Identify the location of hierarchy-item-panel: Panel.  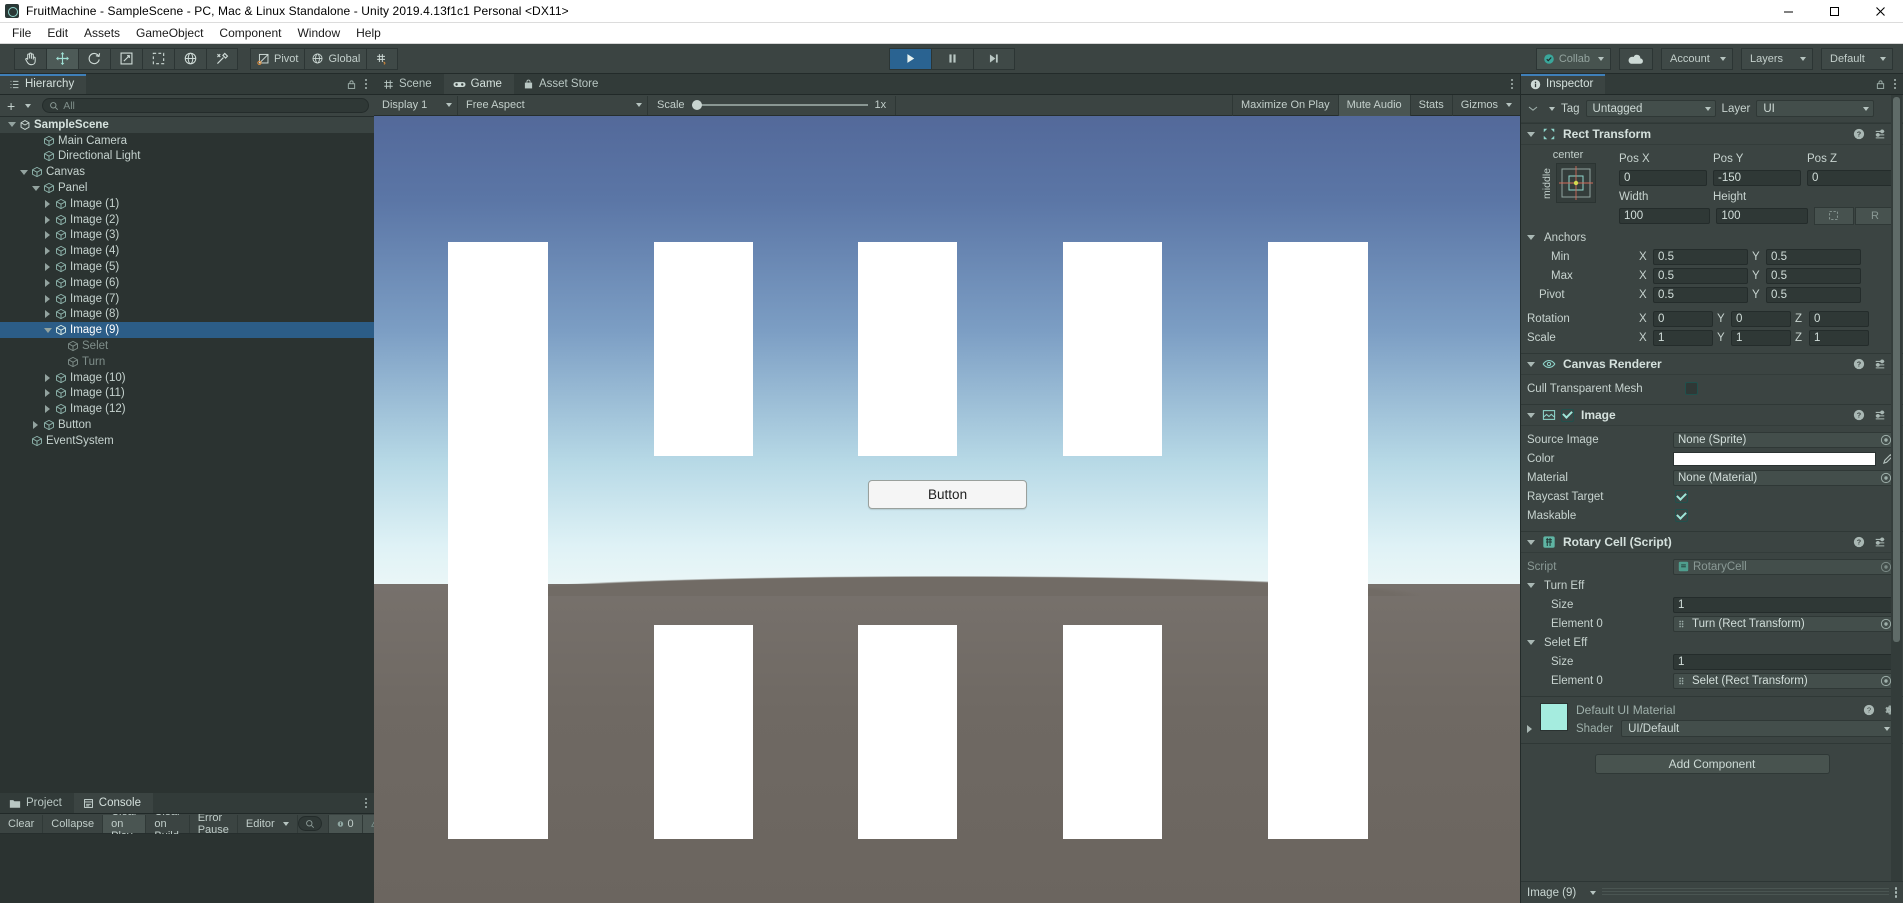
(187, 188).